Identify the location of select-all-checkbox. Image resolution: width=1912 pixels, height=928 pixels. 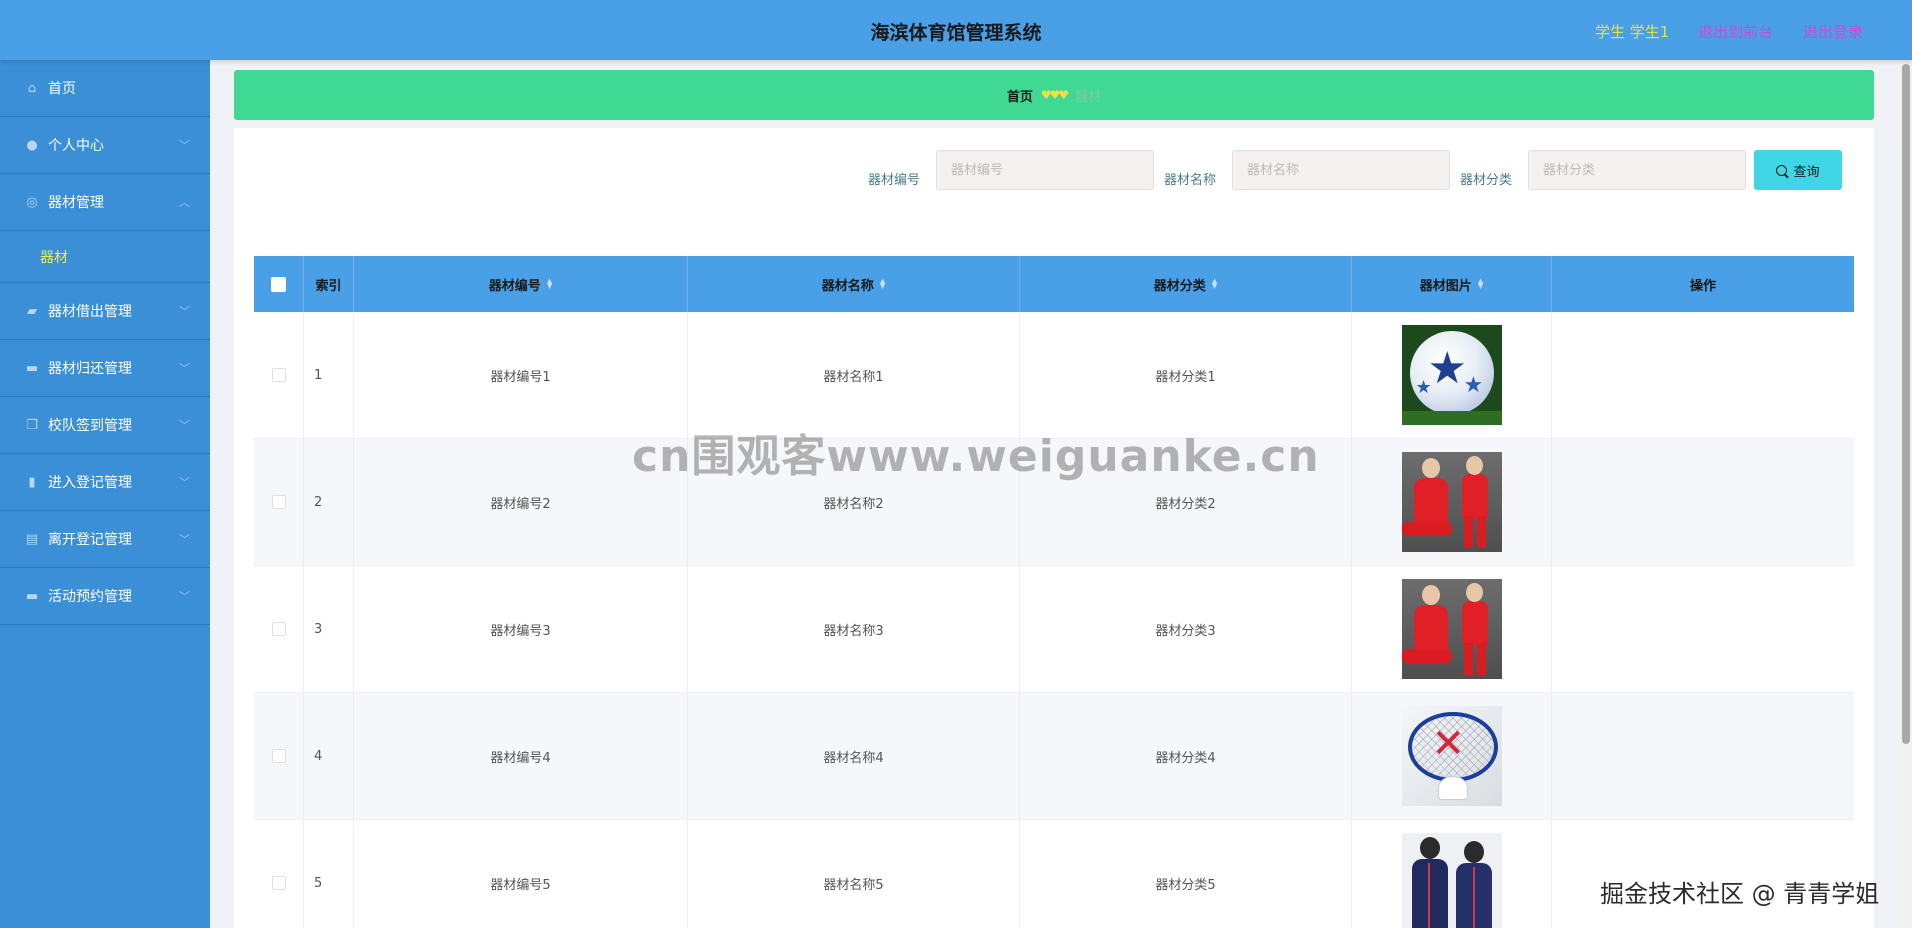
(278, 284).